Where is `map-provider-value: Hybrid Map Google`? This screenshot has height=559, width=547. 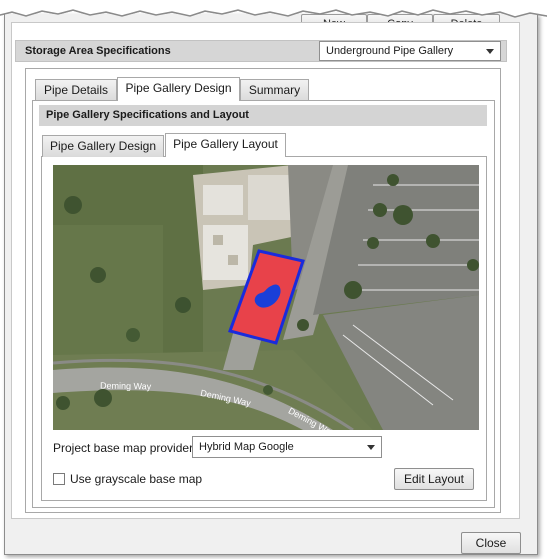
map-provider-value: Hybrid Map Google is located at coordinates (246, 447).